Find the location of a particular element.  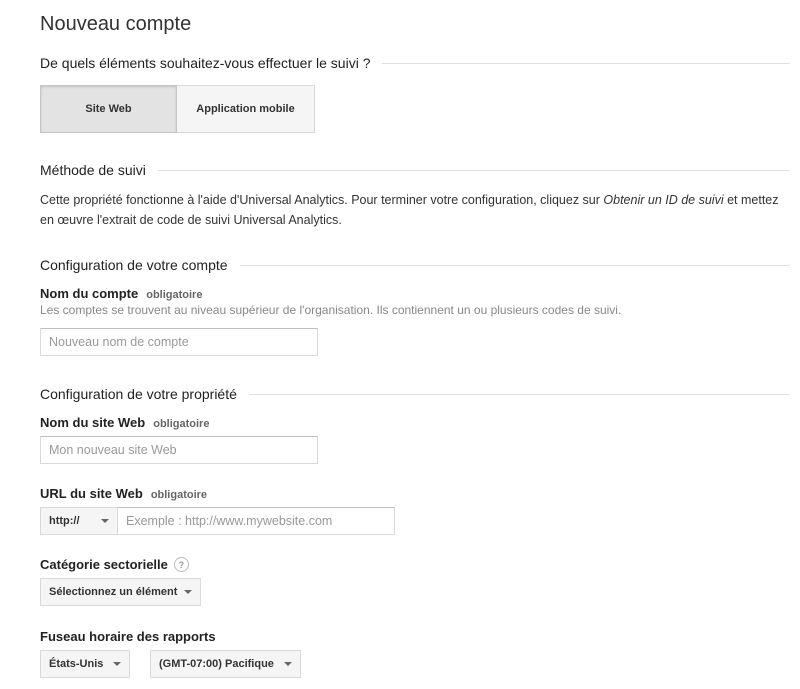

account-name-input is located at coordinates (179, 342).